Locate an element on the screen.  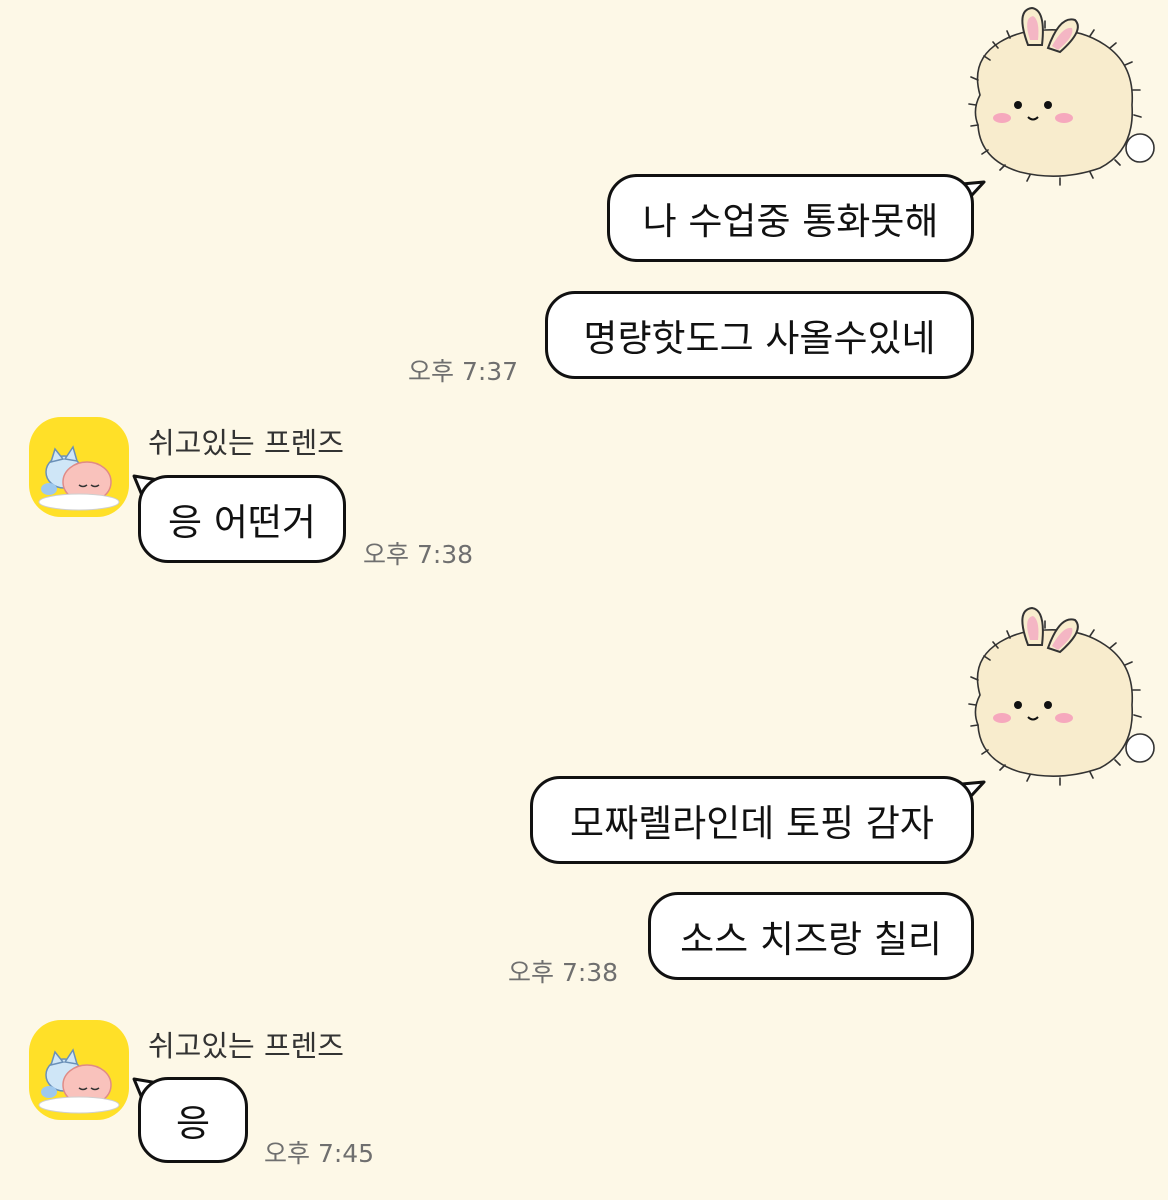
message-text: 응 is located at coordinates (193, 1123).